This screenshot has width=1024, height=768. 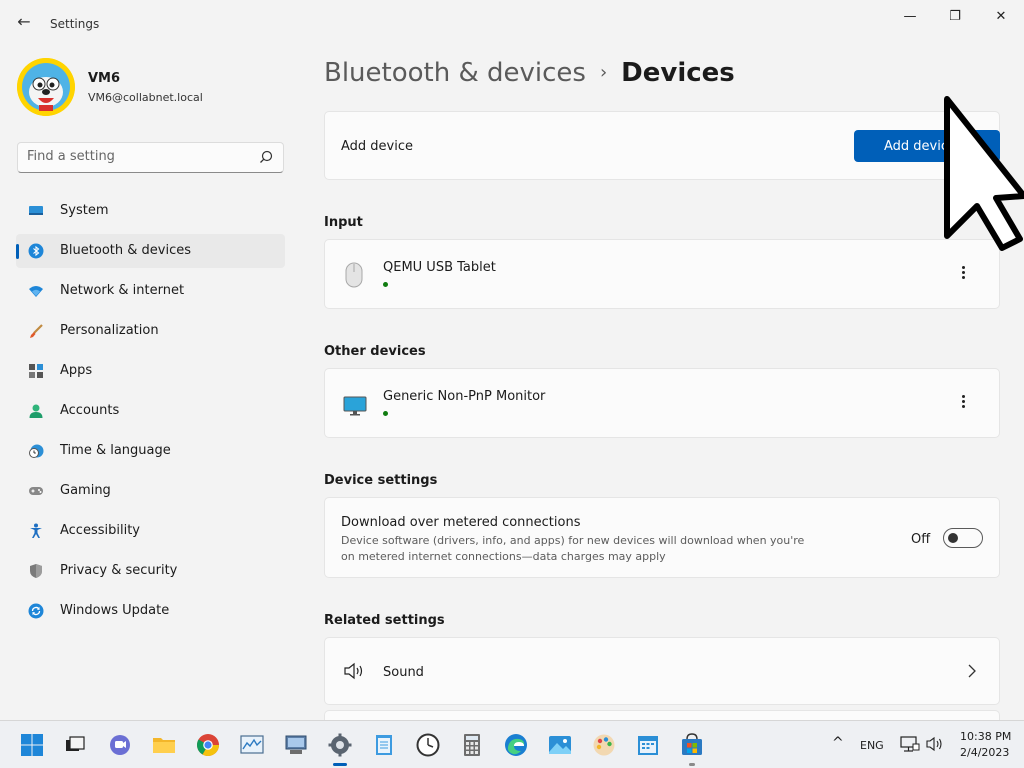 What do you see at coordinates (84, 210) in the screenshot?
I see `sidebar-item-label: System` at bounding box center [84, 210].